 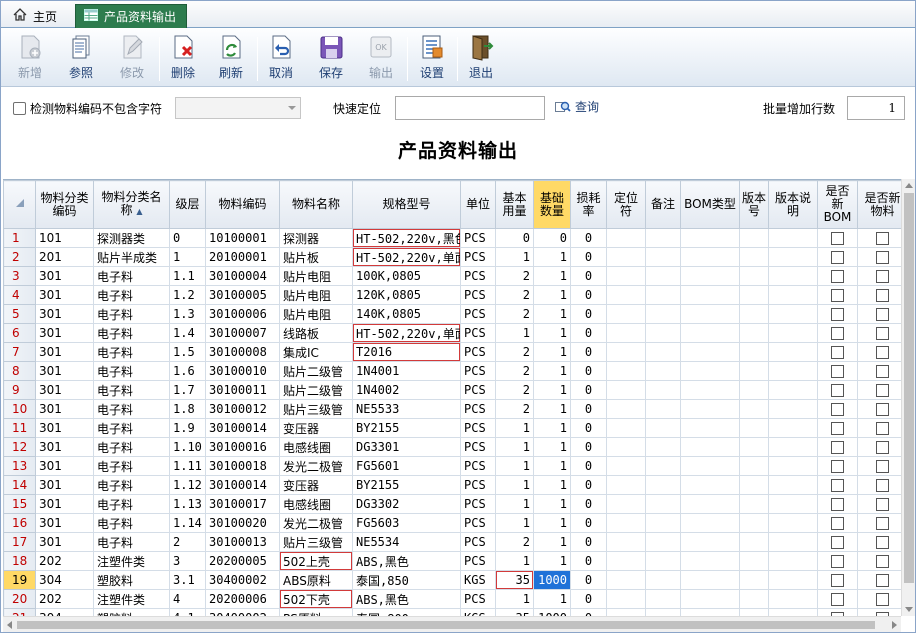 What do you see at coordinates (316, 257) in the screenshot?
I see `cell-name: 贴片板` at bounding box center [316, 257].